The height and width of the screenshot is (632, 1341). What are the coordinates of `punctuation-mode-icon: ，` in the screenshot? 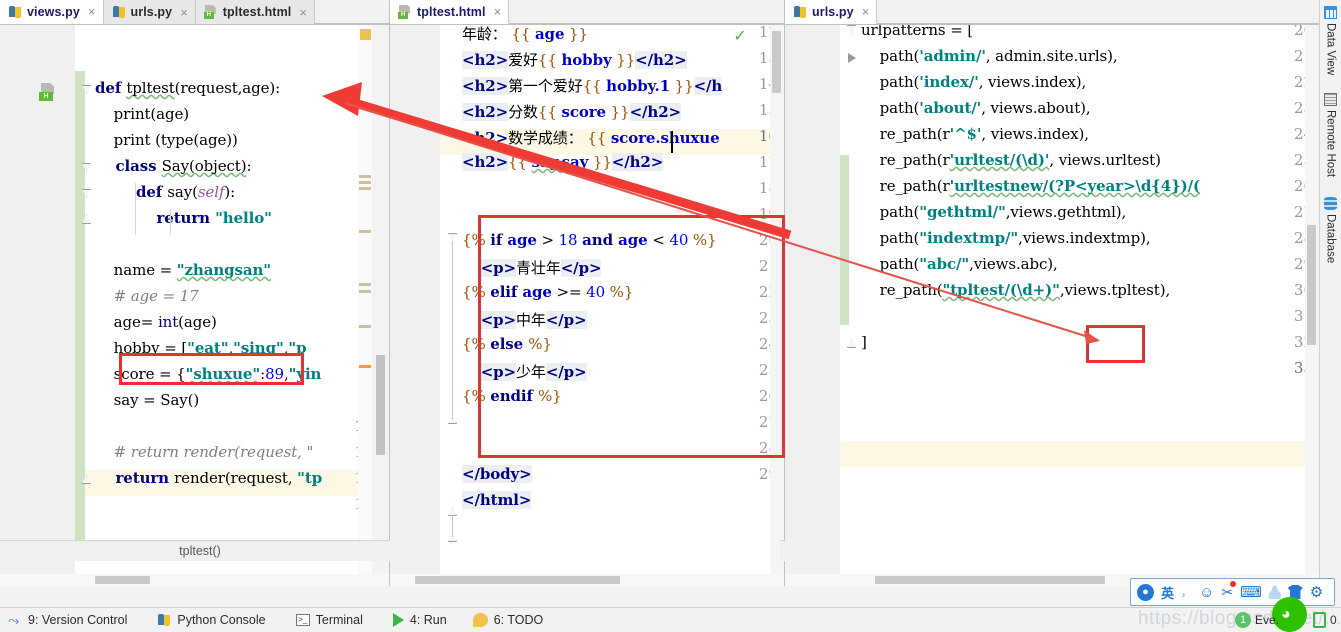 It's located at (1186, 592).